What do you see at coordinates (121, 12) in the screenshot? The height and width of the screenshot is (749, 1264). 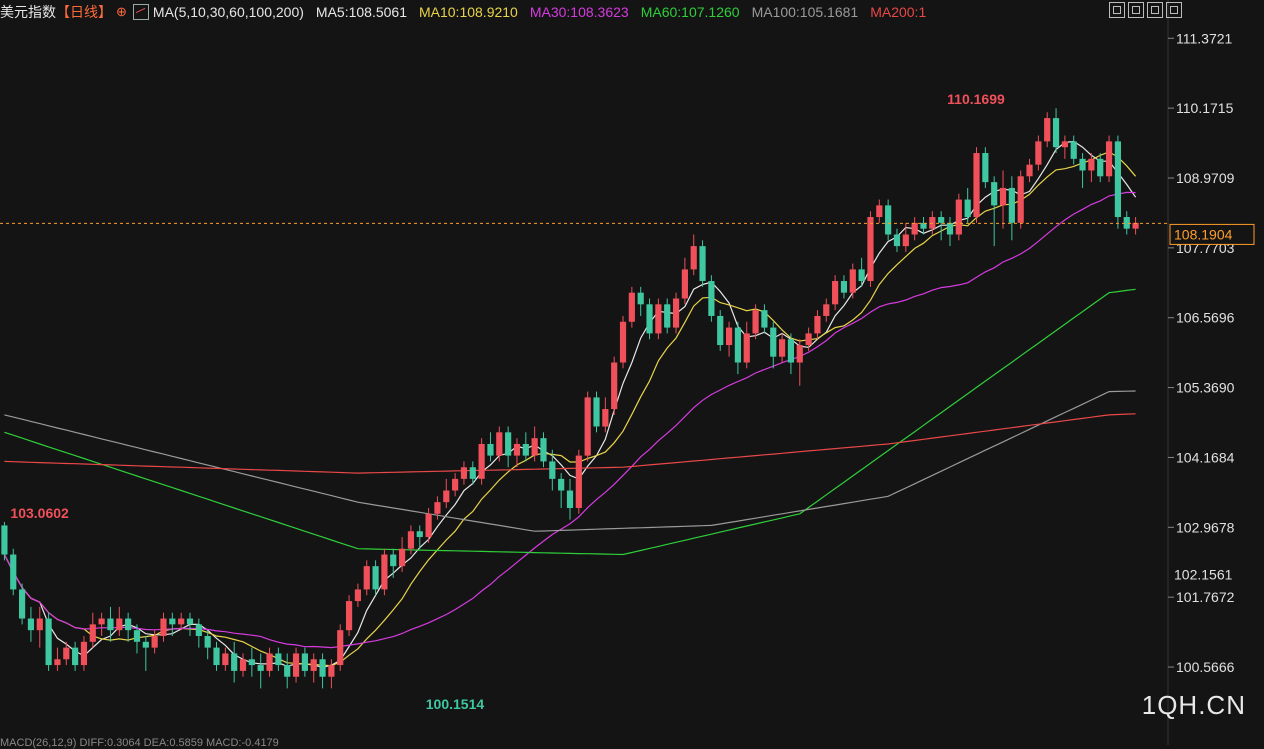 I see `add-indicator-icon: ⊕` at bounding box center [121, 12].